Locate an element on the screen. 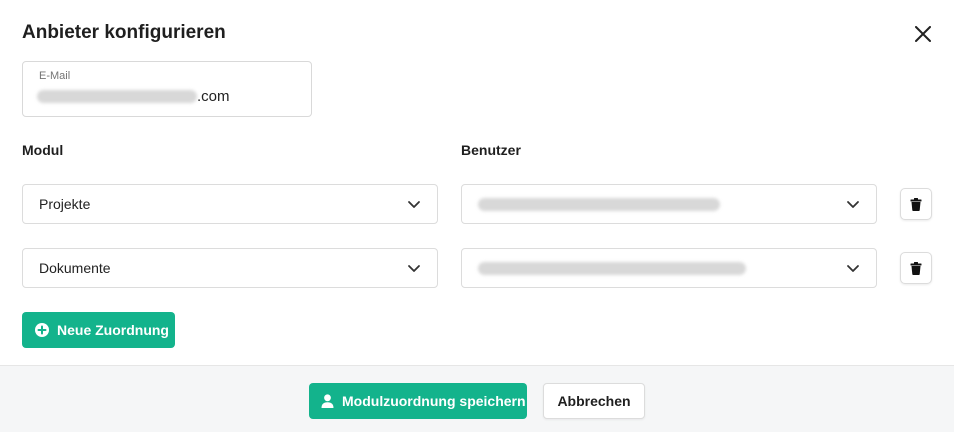  email-label: E-Mail is located at coordinates (55, 76).